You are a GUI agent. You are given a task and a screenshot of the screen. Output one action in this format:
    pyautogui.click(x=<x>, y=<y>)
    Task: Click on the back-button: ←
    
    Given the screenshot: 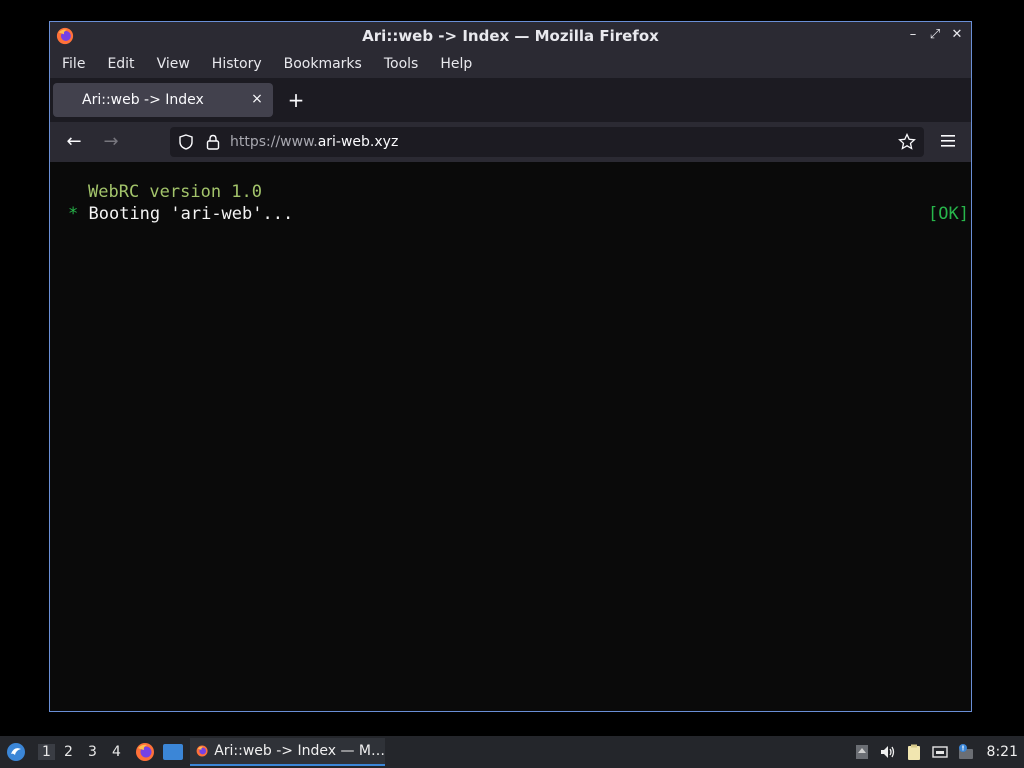 What is the action you would take?
    pyautogui.click(x=74, y=142)
    